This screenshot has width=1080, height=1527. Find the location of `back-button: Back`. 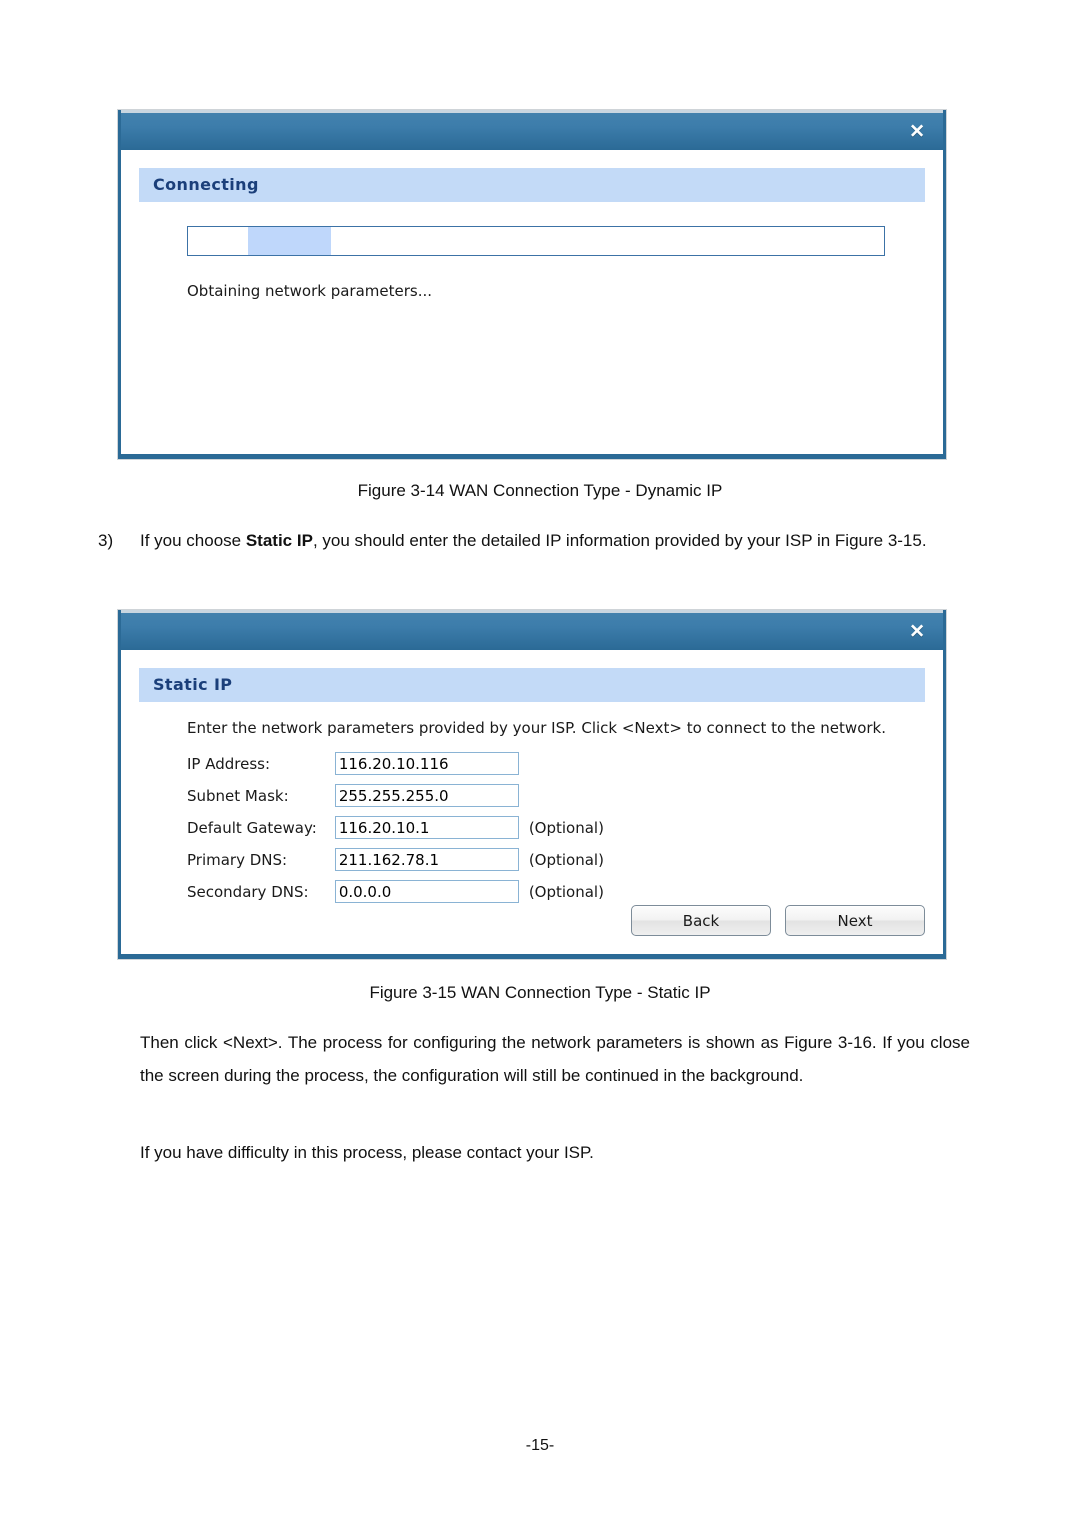

back-button: Back is located at coordinates (701, 920).